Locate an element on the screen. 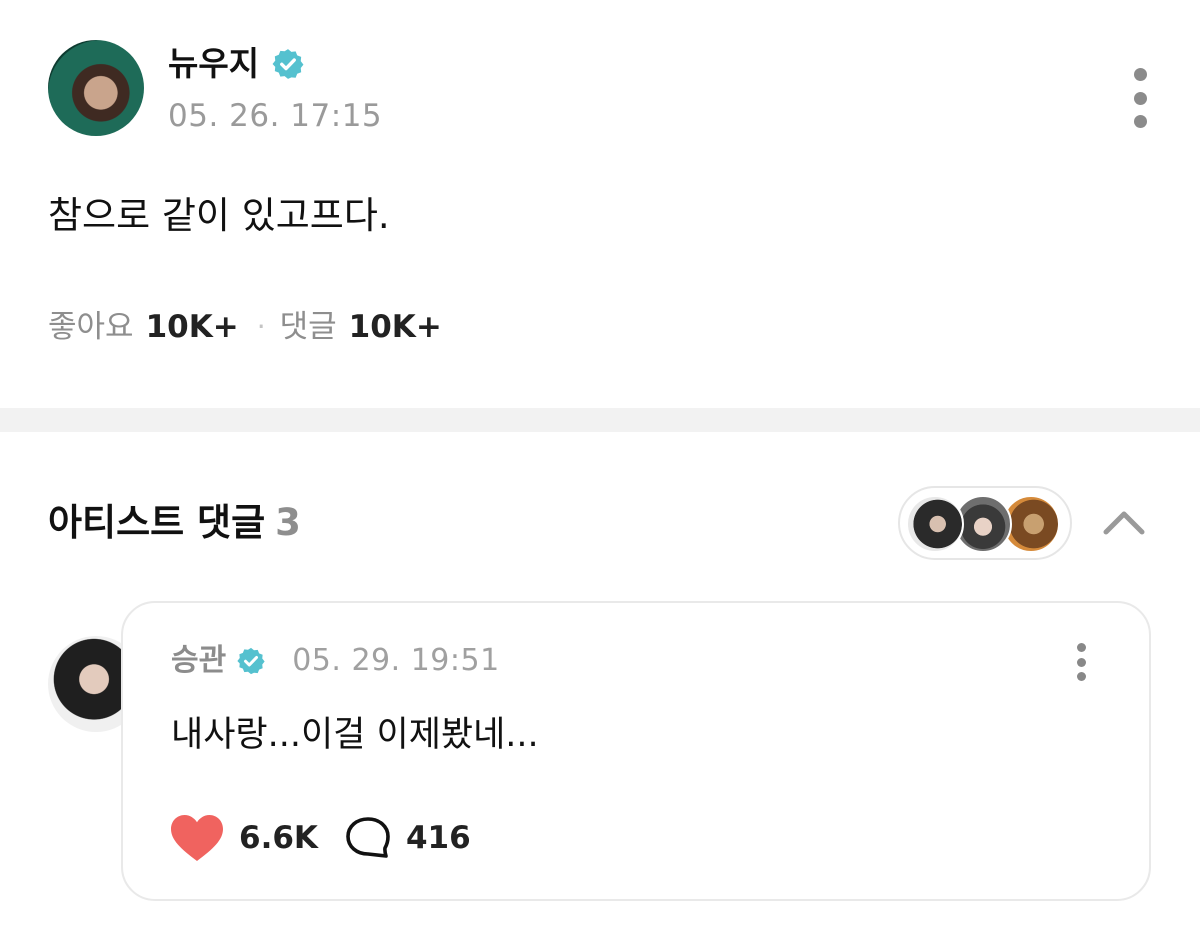  artist-avatar-group is located at coordinates (985, 523).